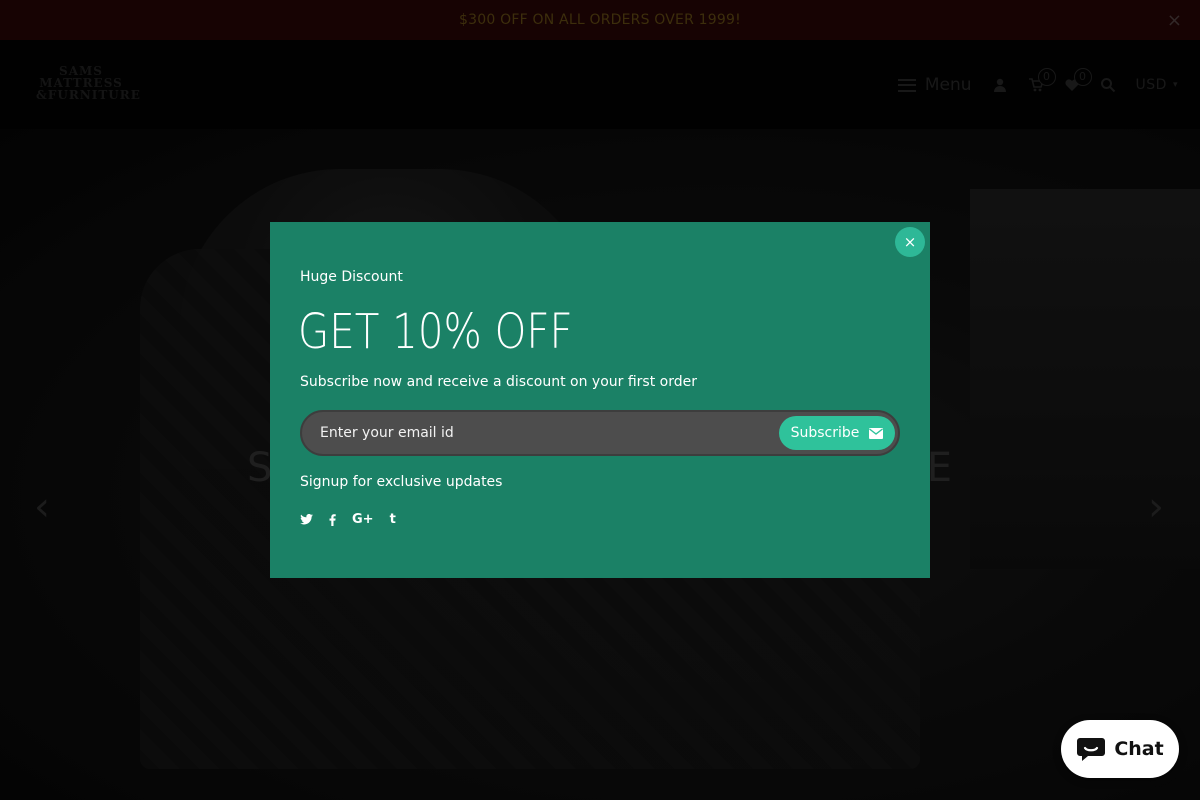 The image size is (1200, 800). I want to click on subscribe-form: Subscribe, so click(600, 433).